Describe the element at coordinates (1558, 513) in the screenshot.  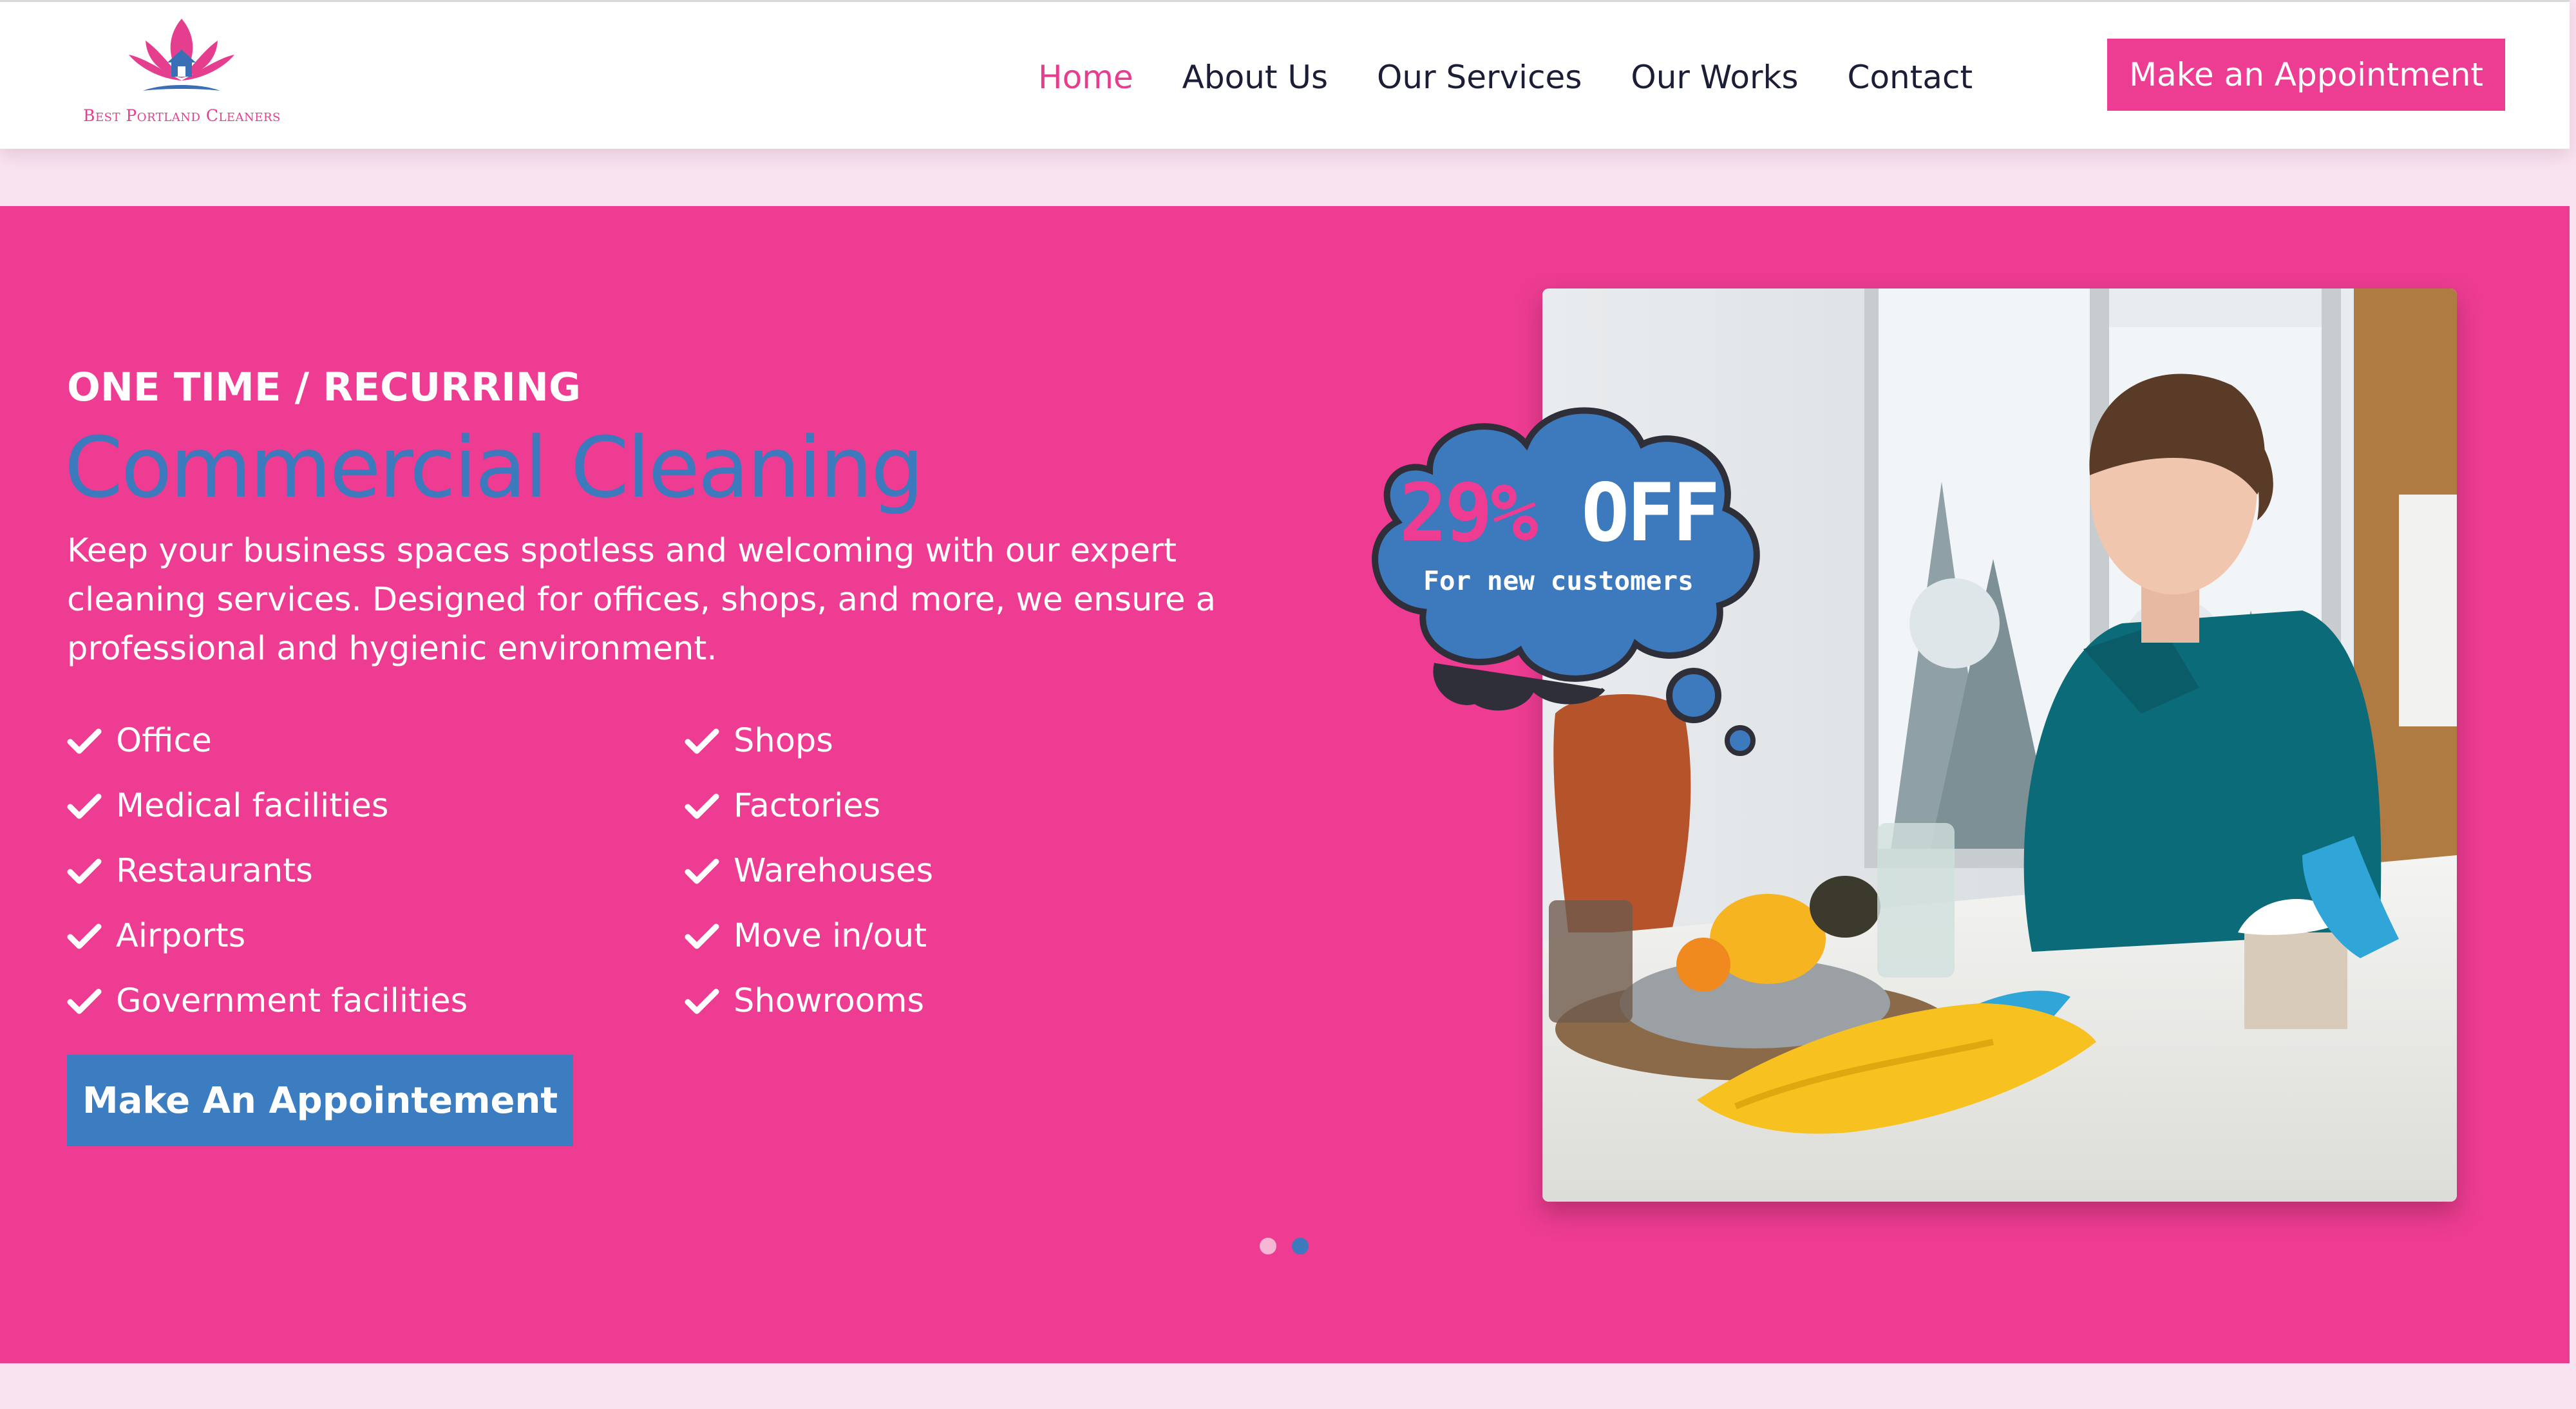
I see `promo-headline: 29% OFF` at that location.